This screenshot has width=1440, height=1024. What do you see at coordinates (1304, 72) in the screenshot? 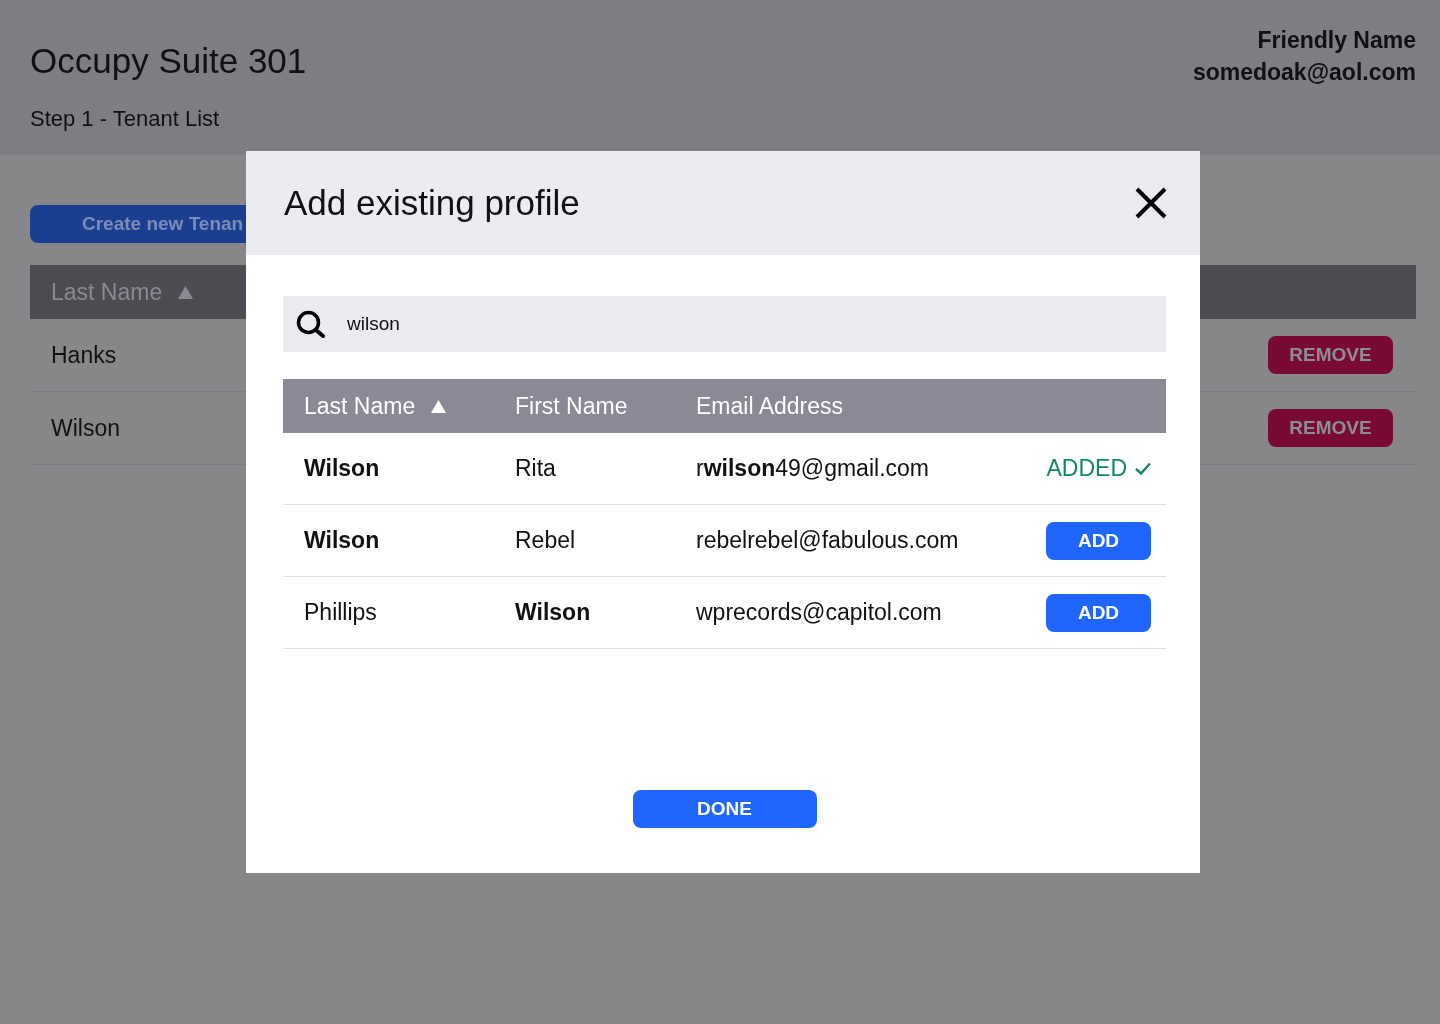
I see `user-email: somedoak@aol.com` at bounding box center [1304, 72].